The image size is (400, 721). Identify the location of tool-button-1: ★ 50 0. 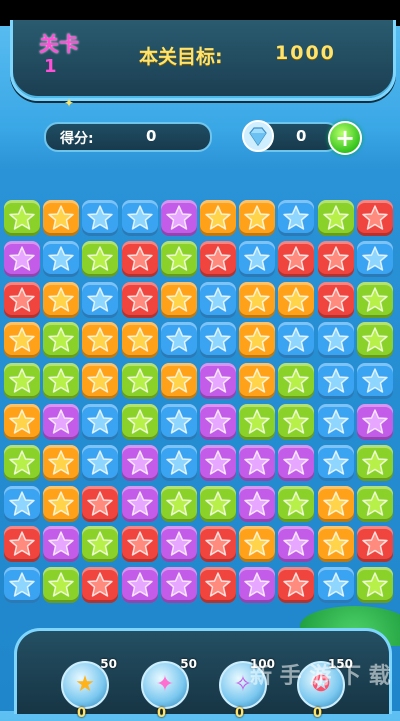
(89, 689).